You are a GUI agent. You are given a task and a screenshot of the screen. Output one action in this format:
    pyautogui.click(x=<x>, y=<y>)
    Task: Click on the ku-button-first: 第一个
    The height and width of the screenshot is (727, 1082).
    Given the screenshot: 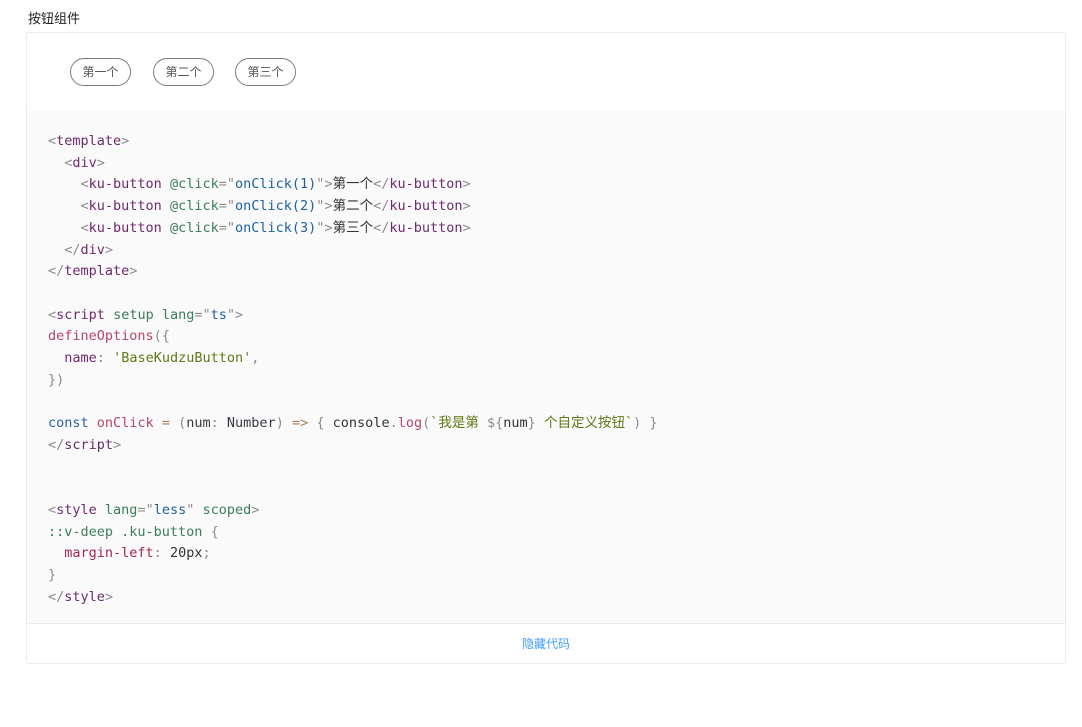 What is the action you would take?
    pyautogui.click(x=100, y=72)
    